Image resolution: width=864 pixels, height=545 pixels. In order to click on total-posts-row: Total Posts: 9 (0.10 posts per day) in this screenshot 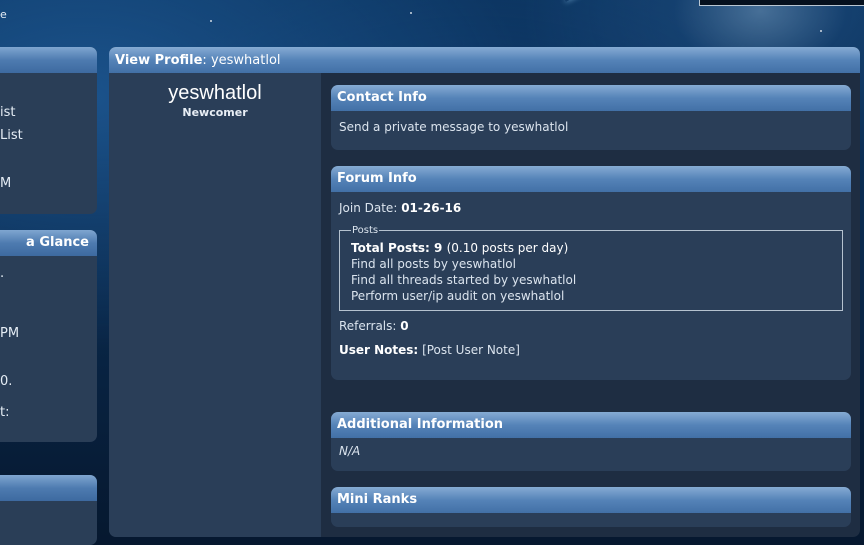, I will do `click(591, 248)`.